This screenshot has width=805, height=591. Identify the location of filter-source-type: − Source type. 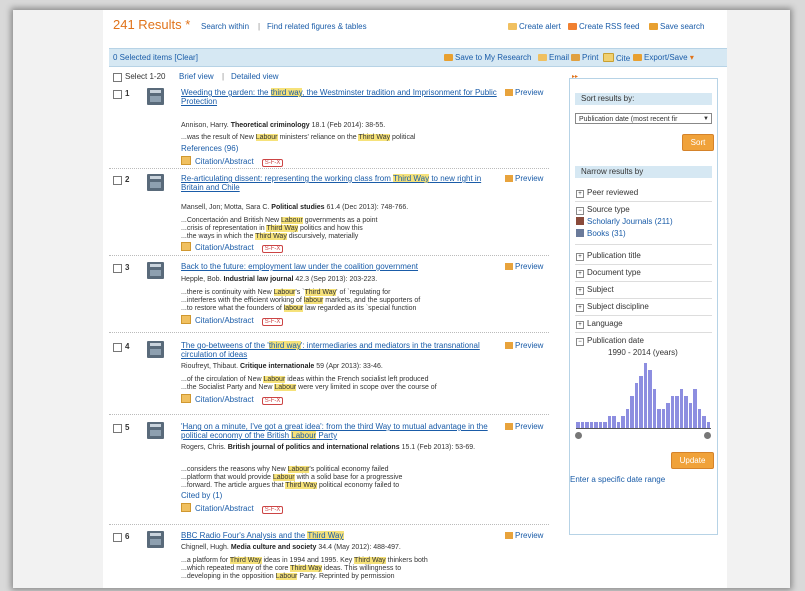
(603, 210).